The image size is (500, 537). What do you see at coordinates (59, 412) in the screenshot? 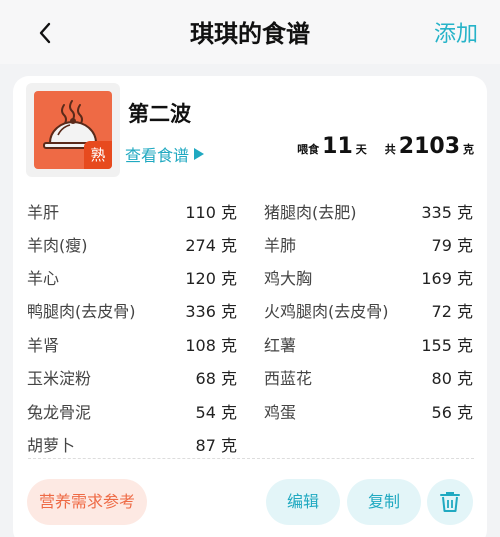
I see `ingredient-name: 兔龙骨泥` at bounding box center [59, 412].